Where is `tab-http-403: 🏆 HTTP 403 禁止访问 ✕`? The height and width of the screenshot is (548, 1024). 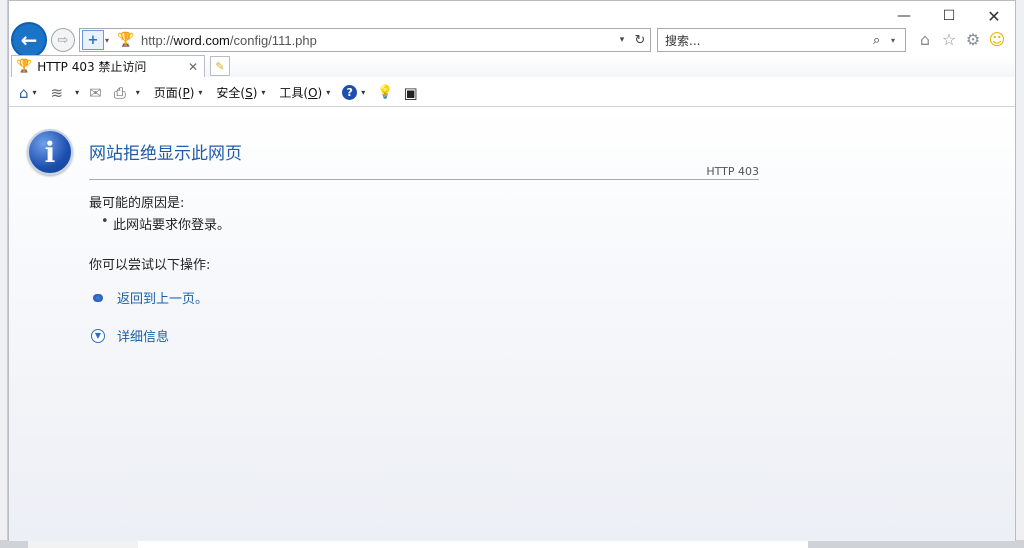
tab-http-403: 🏆 HTTP 403 禁止访问 ✕ is located at coordinates (108, 66).